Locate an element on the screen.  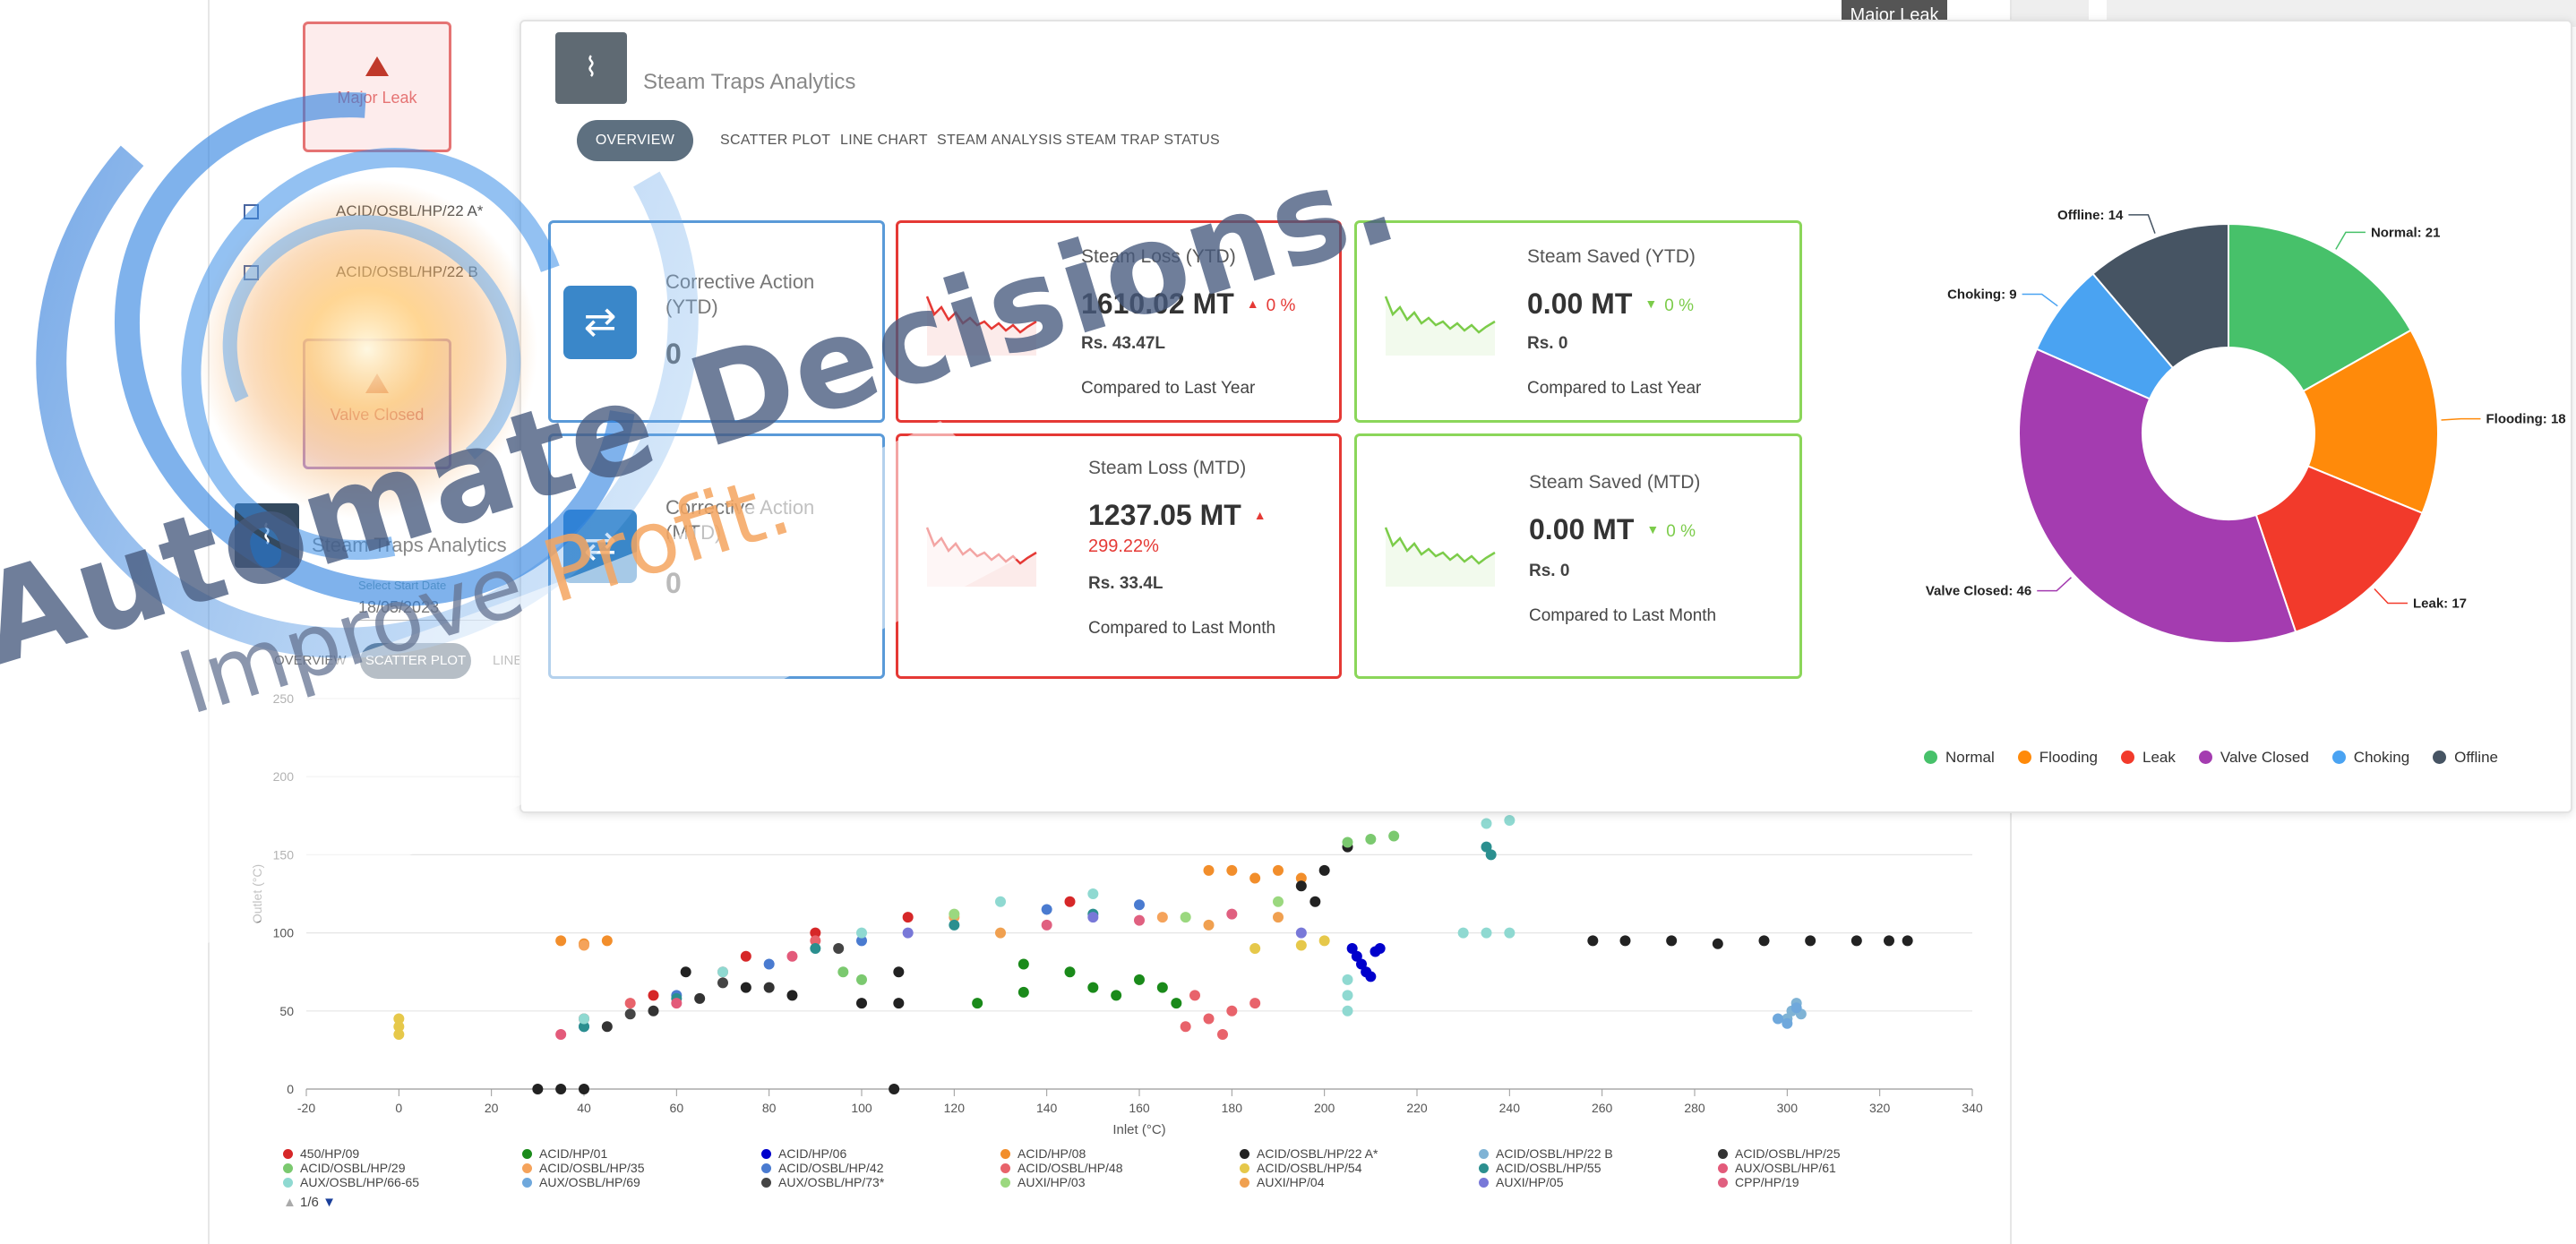
legend-item: ACID/OSBL/HP/29 is located at coordinates (344, 1168).